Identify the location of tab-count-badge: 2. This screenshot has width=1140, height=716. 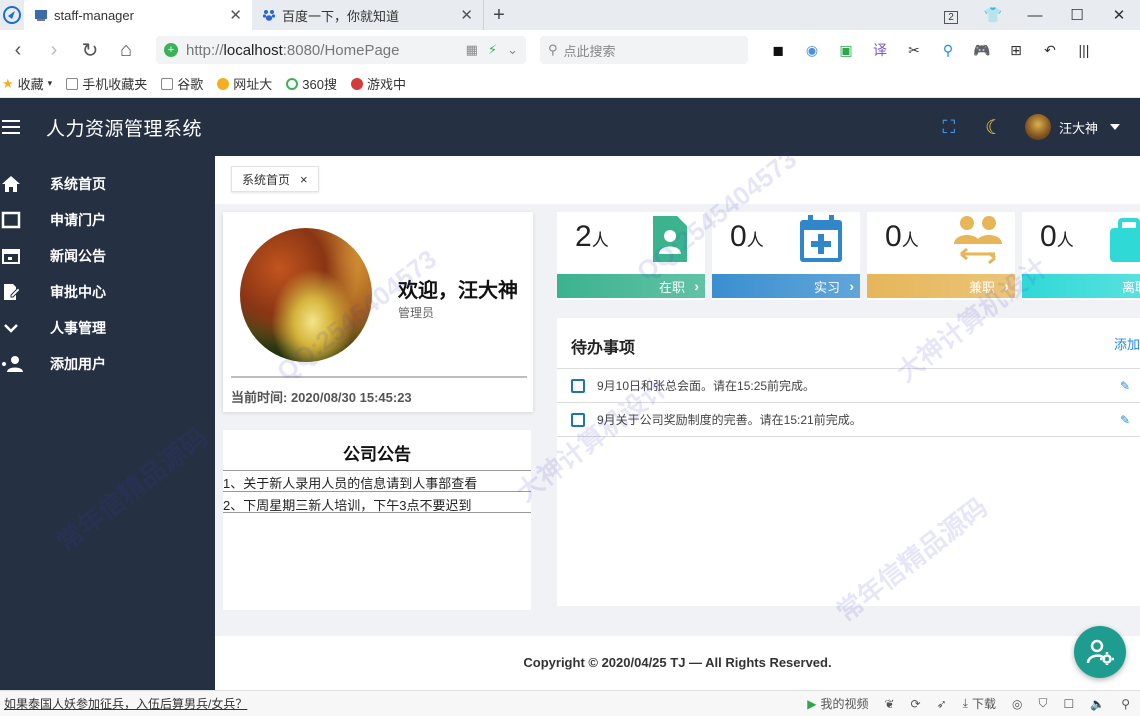
(951, 15).